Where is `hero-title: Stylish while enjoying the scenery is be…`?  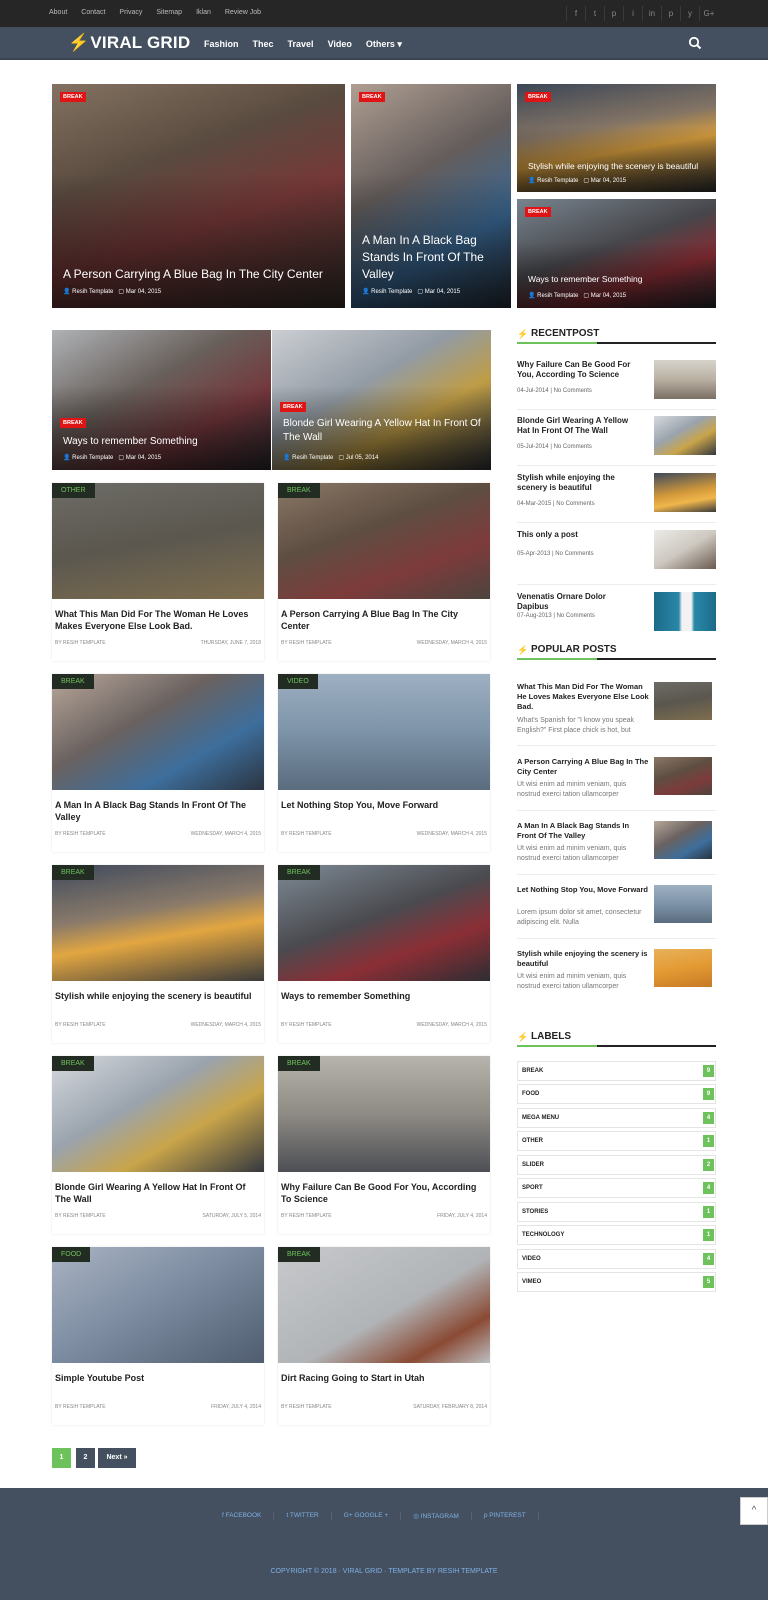 hero-title: Stylish while enjoying the scenery is be… is located at coordinates (617, 166).